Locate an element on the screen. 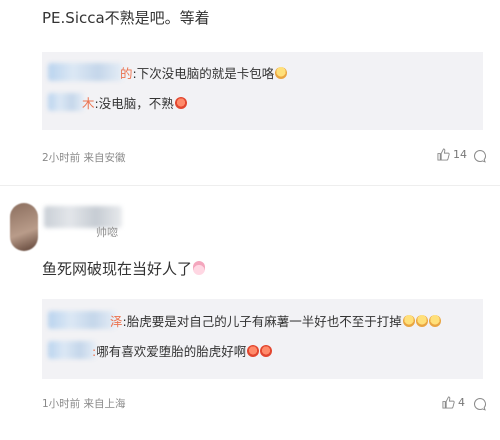  reply-item: :哪有喜欢爱堕胎的胎虎好啊 is located at coordinates (182, 350).